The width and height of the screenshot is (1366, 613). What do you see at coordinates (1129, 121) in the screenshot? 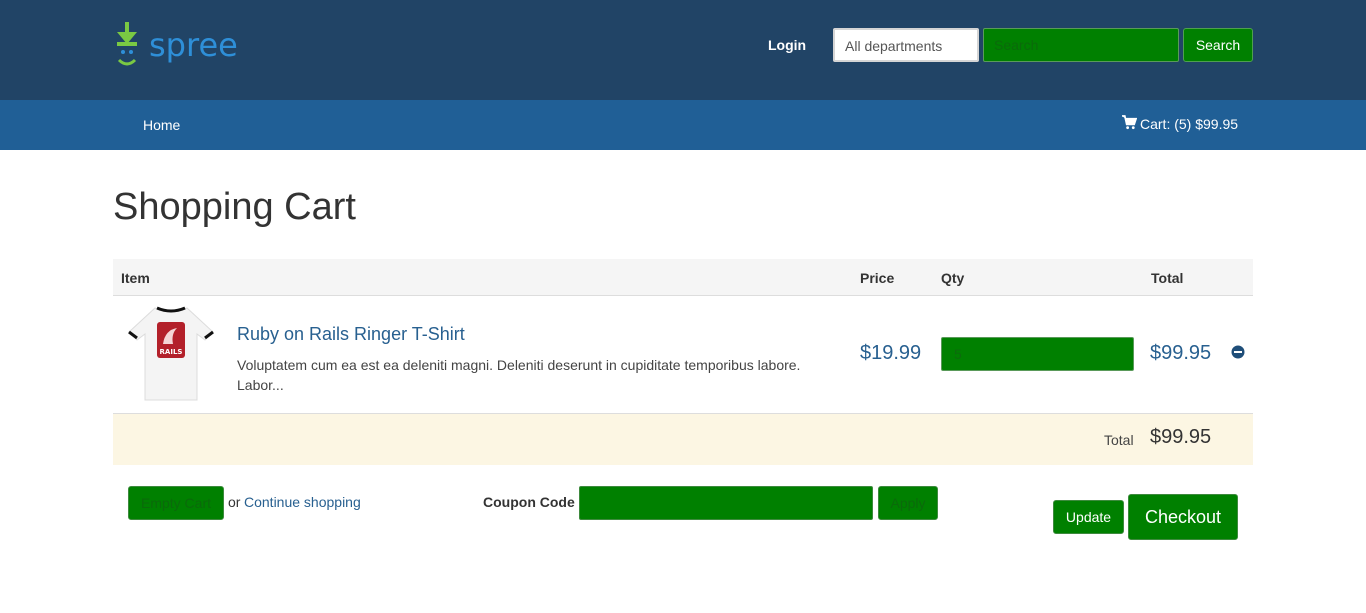
I see `shopping-cart-icon` at bounding box center [1129, 121].